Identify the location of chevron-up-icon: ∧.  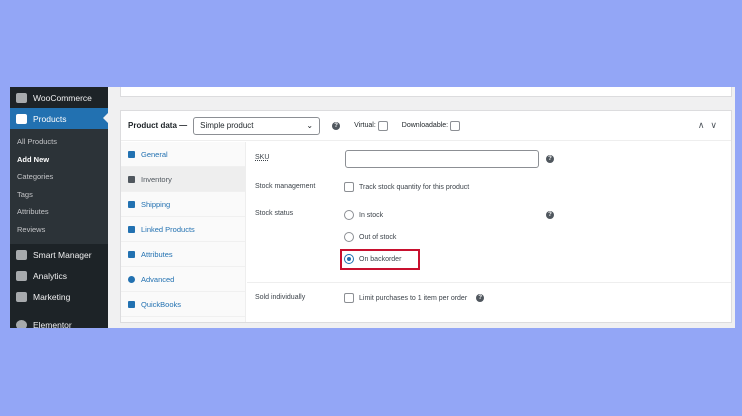
(704, 125).